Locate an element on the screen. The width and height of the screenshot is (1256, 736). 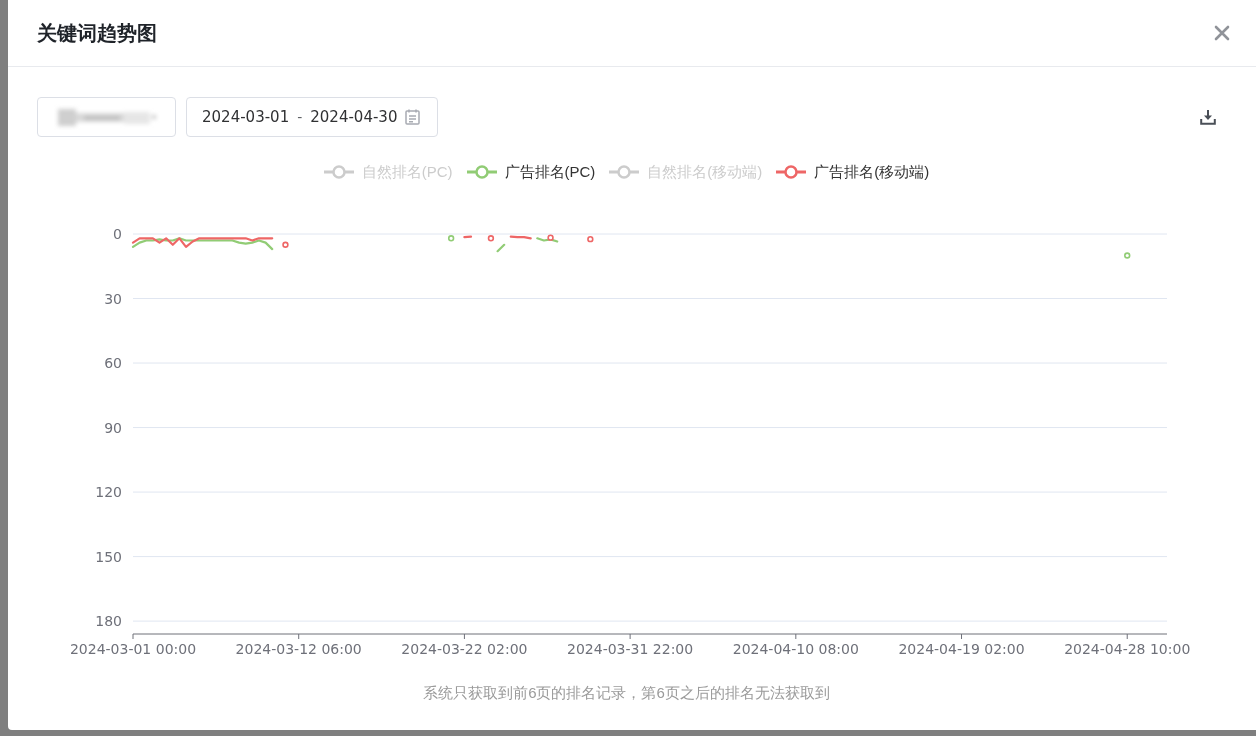
x-axis-label: 2024-04-10 08:00 is located at coordinates (795, 649).